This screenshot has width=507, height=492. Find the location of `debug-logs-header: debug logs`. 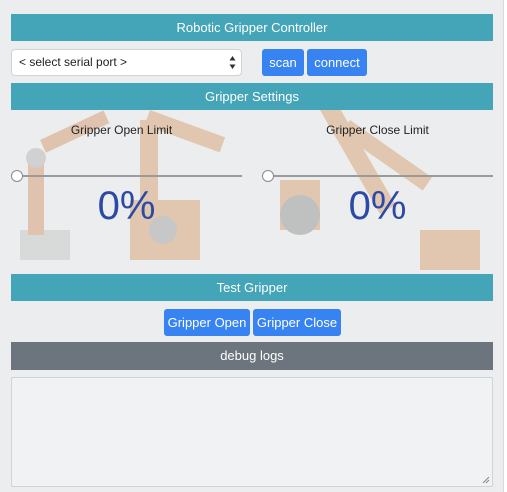

debug-logs-header: debug logs is located at coordinates (252, 356).